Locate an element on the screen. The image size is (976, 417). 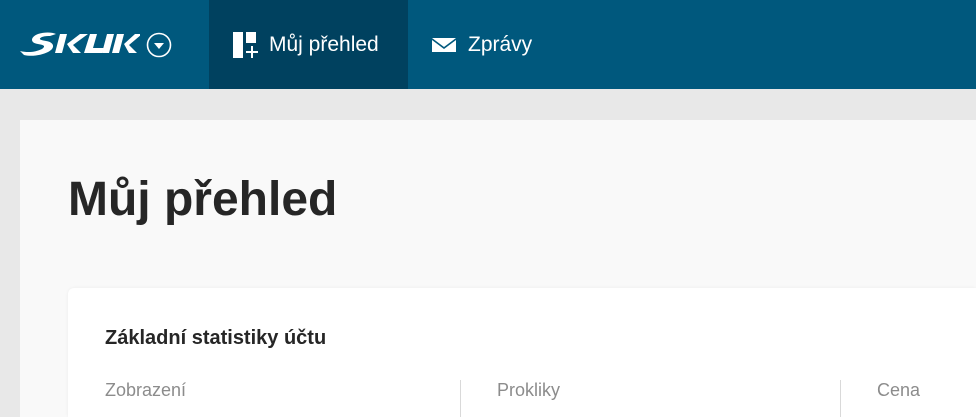
nav-item-messages: Zprávy is located at coordinates (488, 44).